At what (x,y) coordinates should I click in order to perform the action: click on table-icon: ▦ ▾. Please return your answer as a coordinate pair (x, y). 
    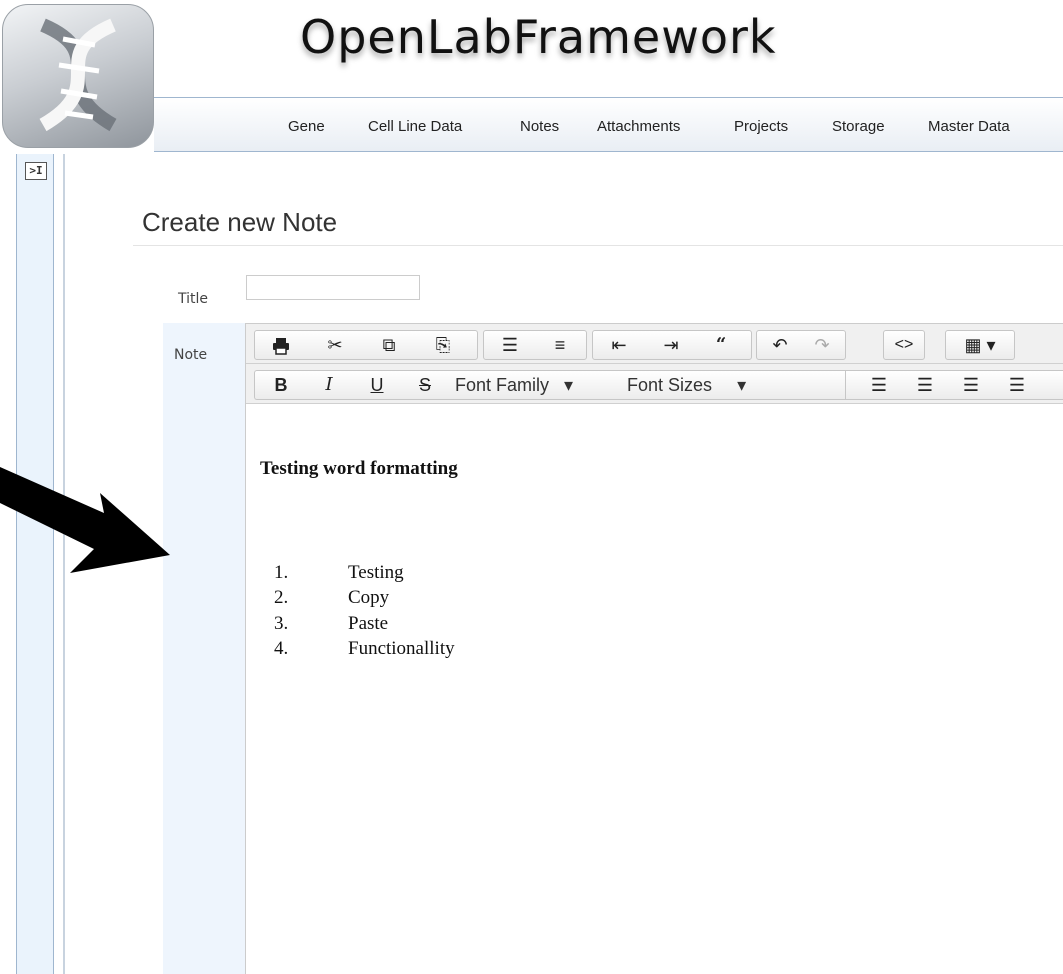
    Looking at the image, I should click on (980, 345).